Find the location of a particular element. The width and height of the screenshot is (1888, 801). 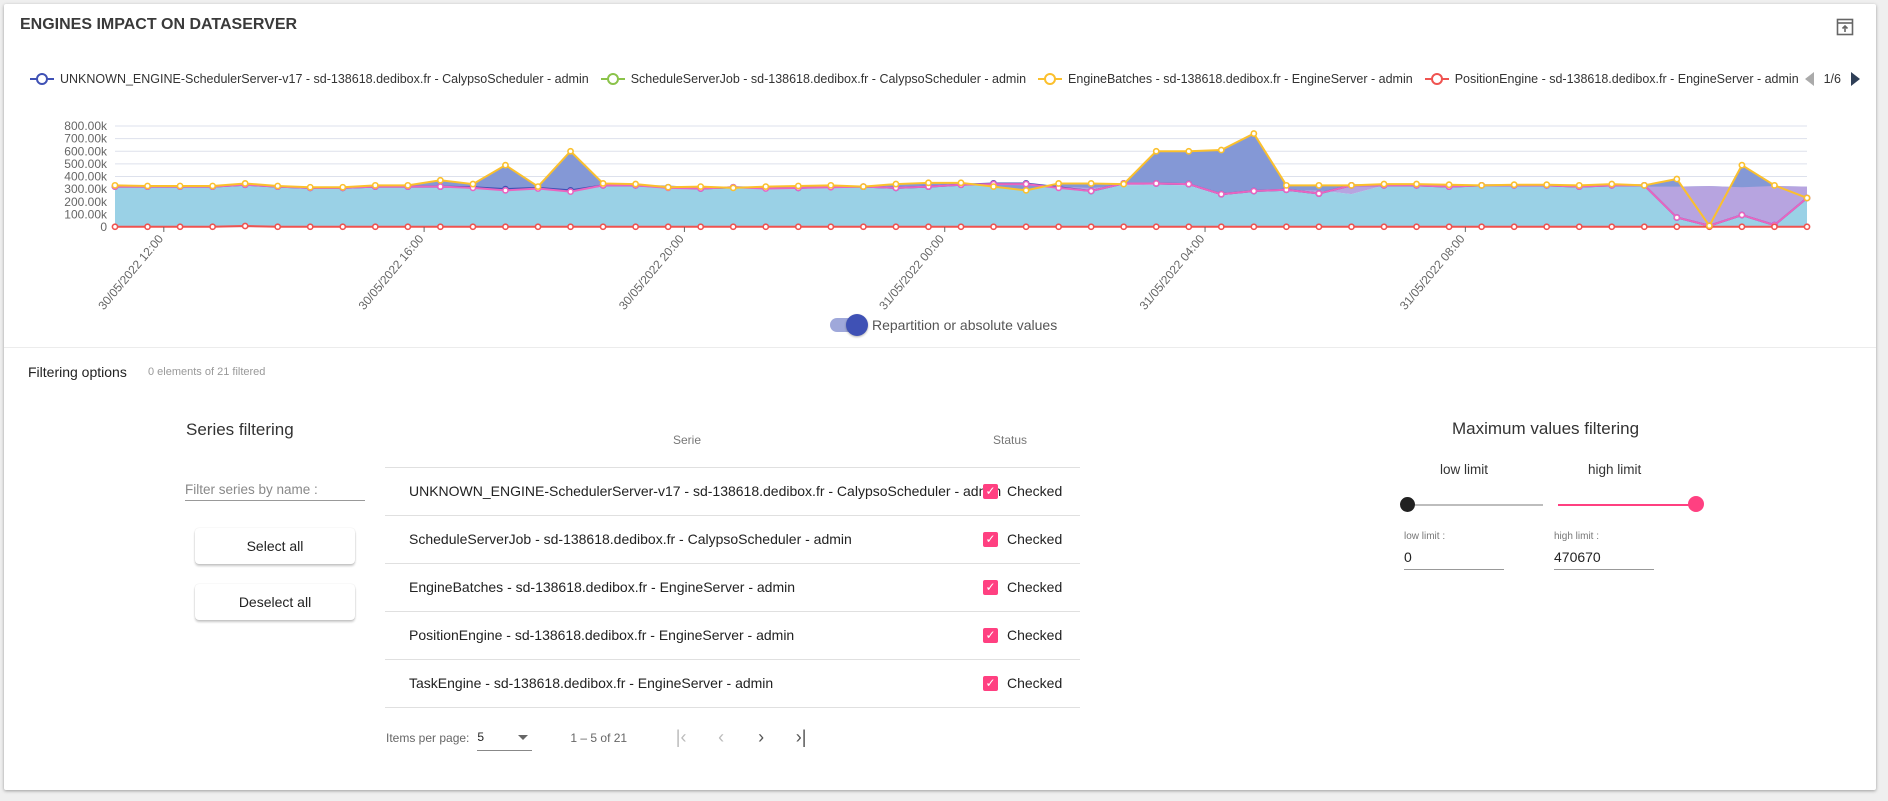

next-page-button: › is located at coordinates (761, 737).